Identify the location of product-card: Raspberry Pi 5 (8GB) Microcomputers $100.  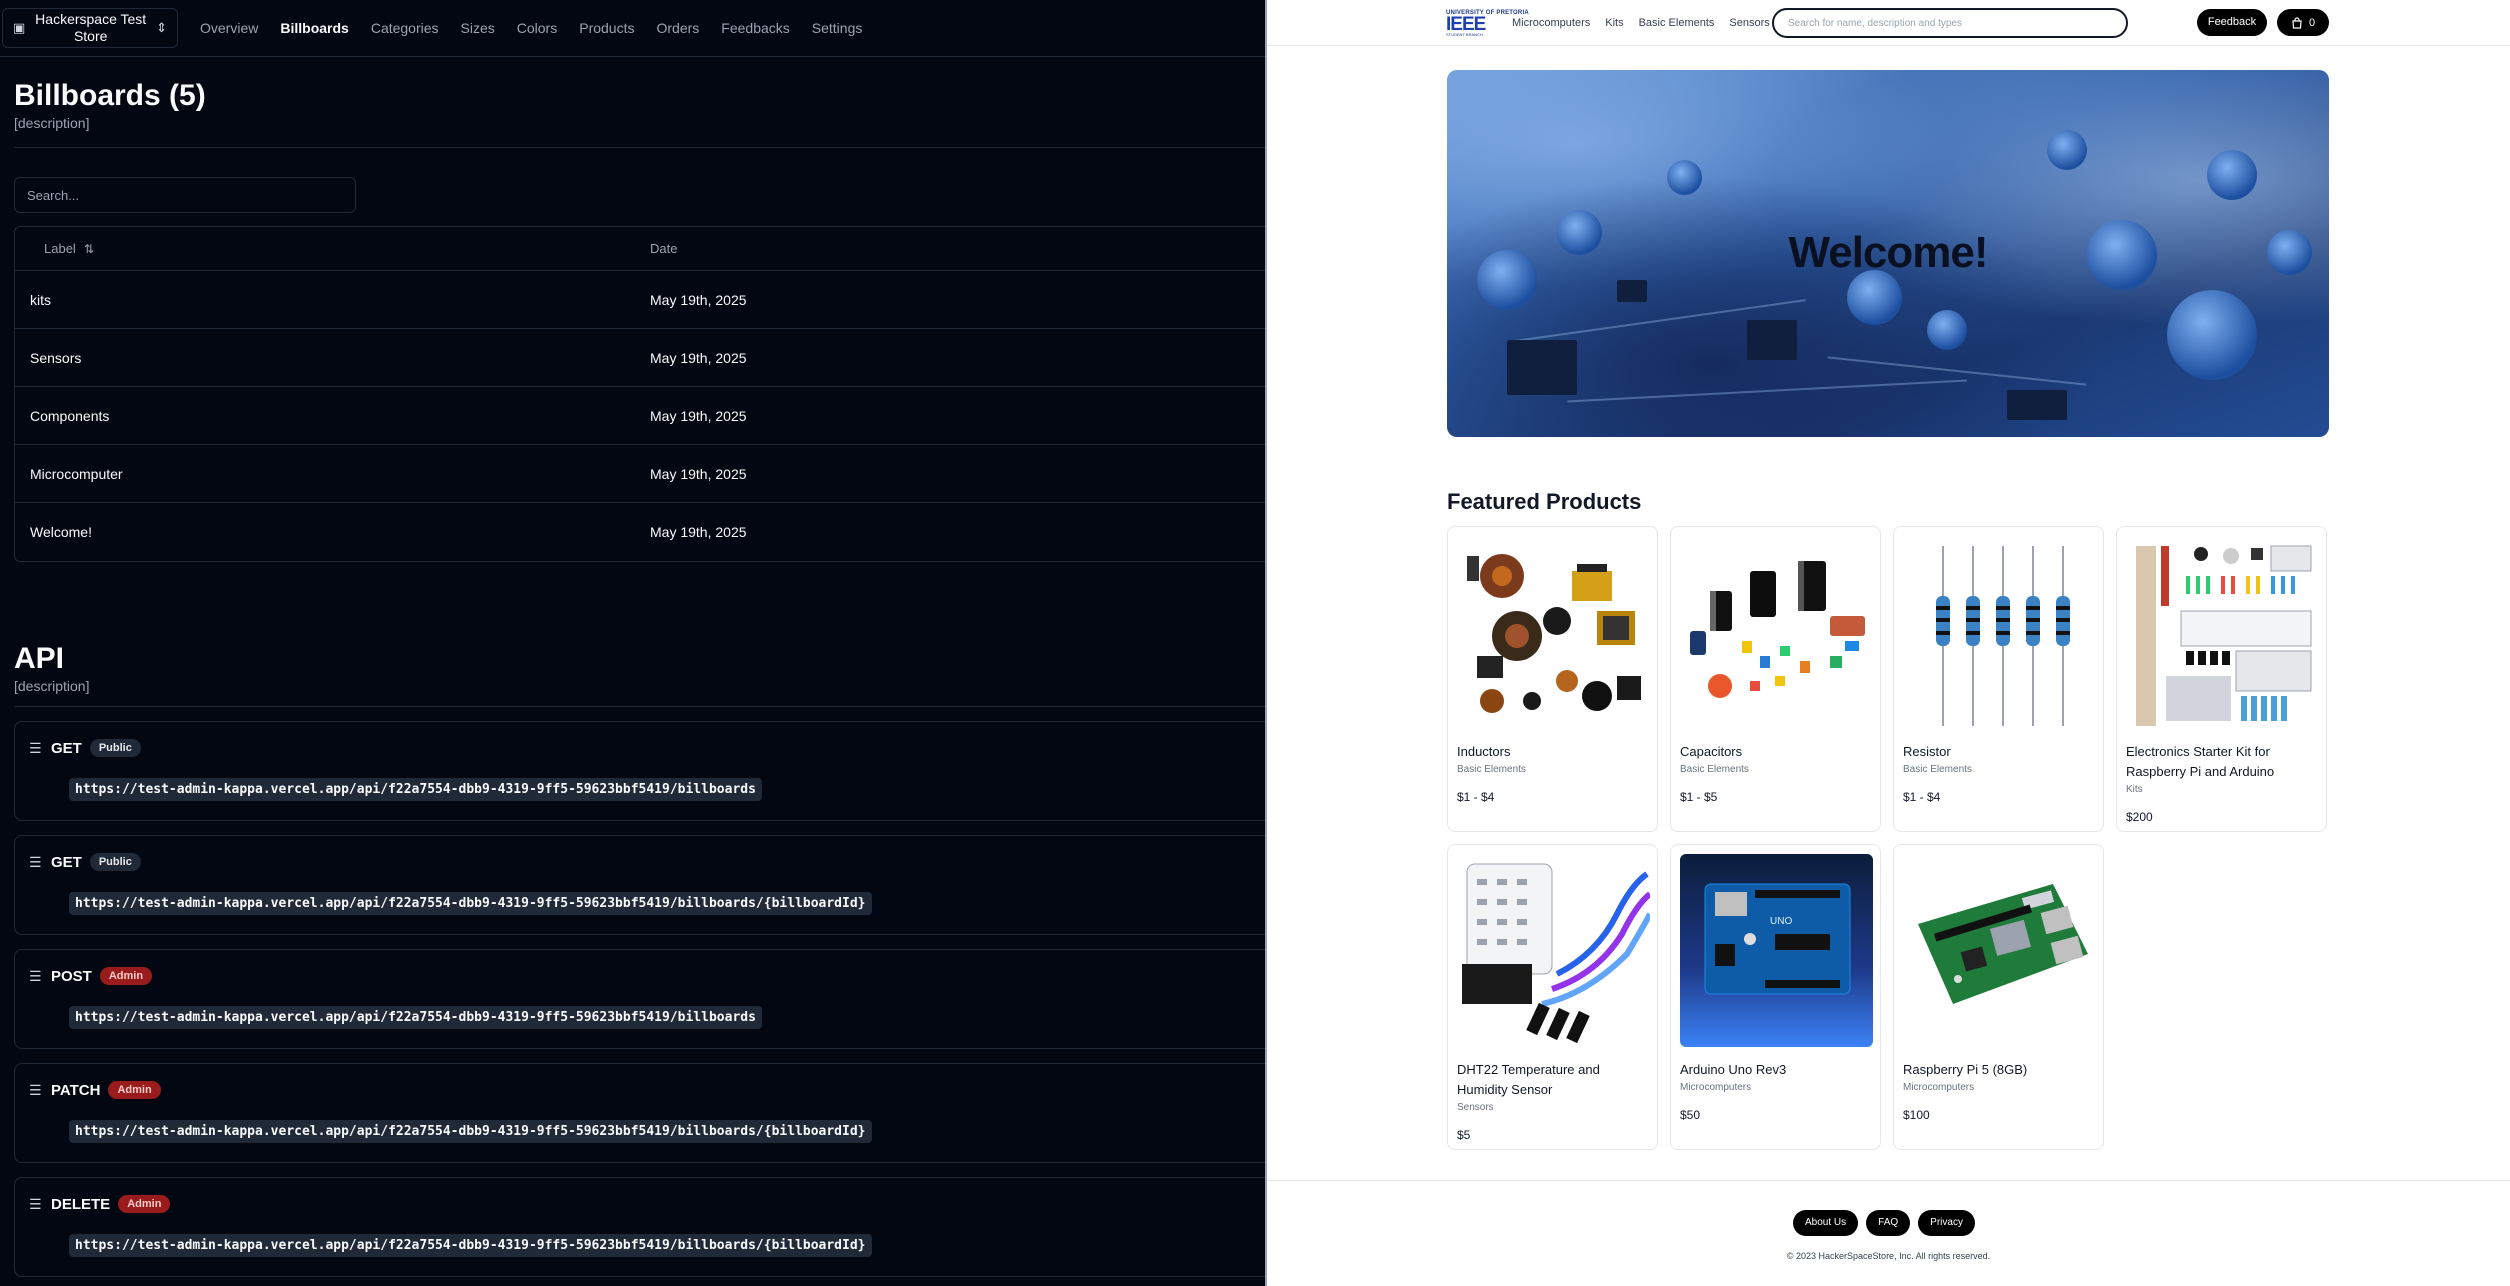
(1998, 997).